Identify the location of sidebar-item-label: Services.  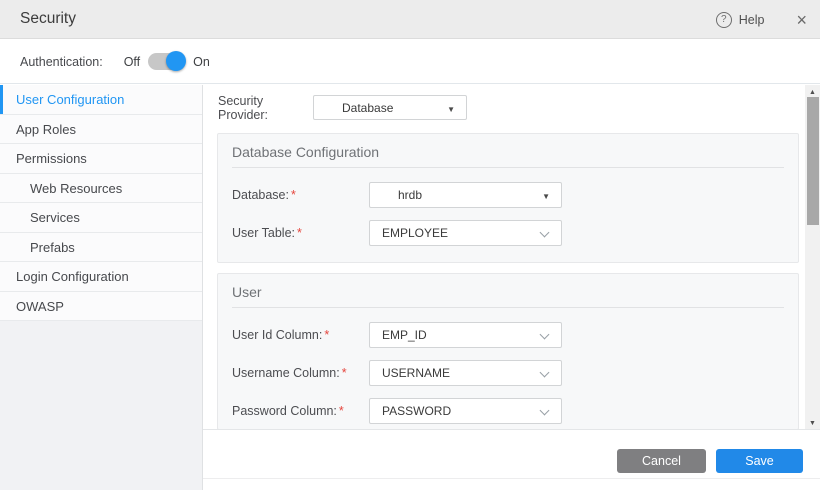
(55, 217).